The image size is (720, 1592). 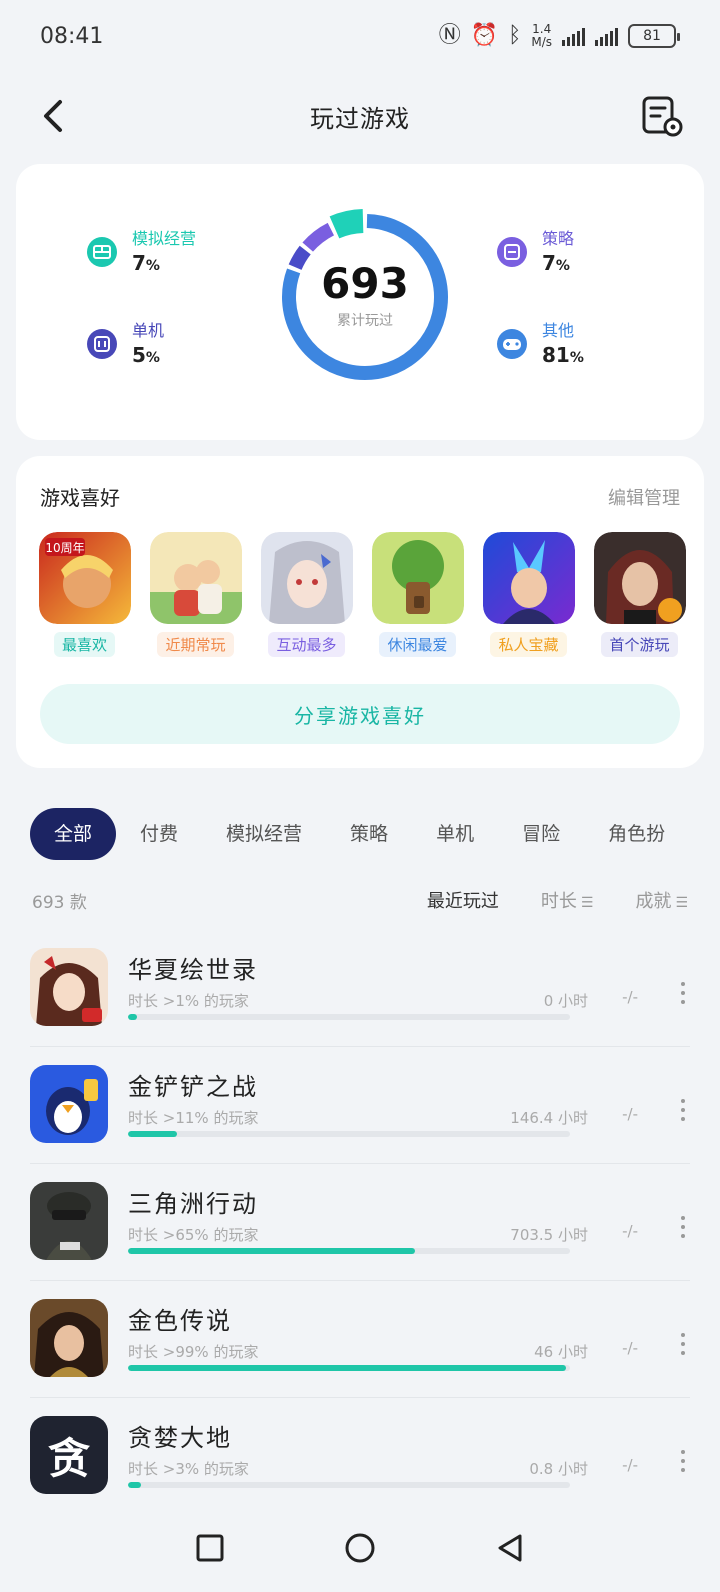 What do you see at coordinates (264, 834) in the screenshot?
I see `tab-simulation: 模拟经营` at bounding box center [264, 834].